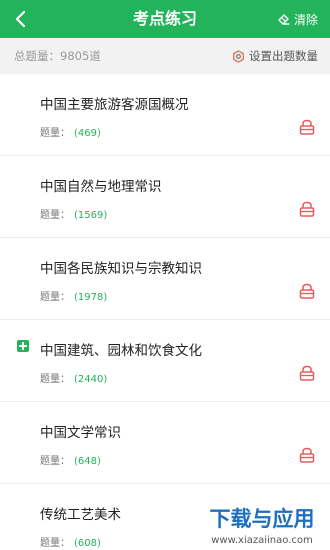 This screenshot has height=550, width=330. I want to click on set-question-count-button: 设置出题数量, so click(275, 56).